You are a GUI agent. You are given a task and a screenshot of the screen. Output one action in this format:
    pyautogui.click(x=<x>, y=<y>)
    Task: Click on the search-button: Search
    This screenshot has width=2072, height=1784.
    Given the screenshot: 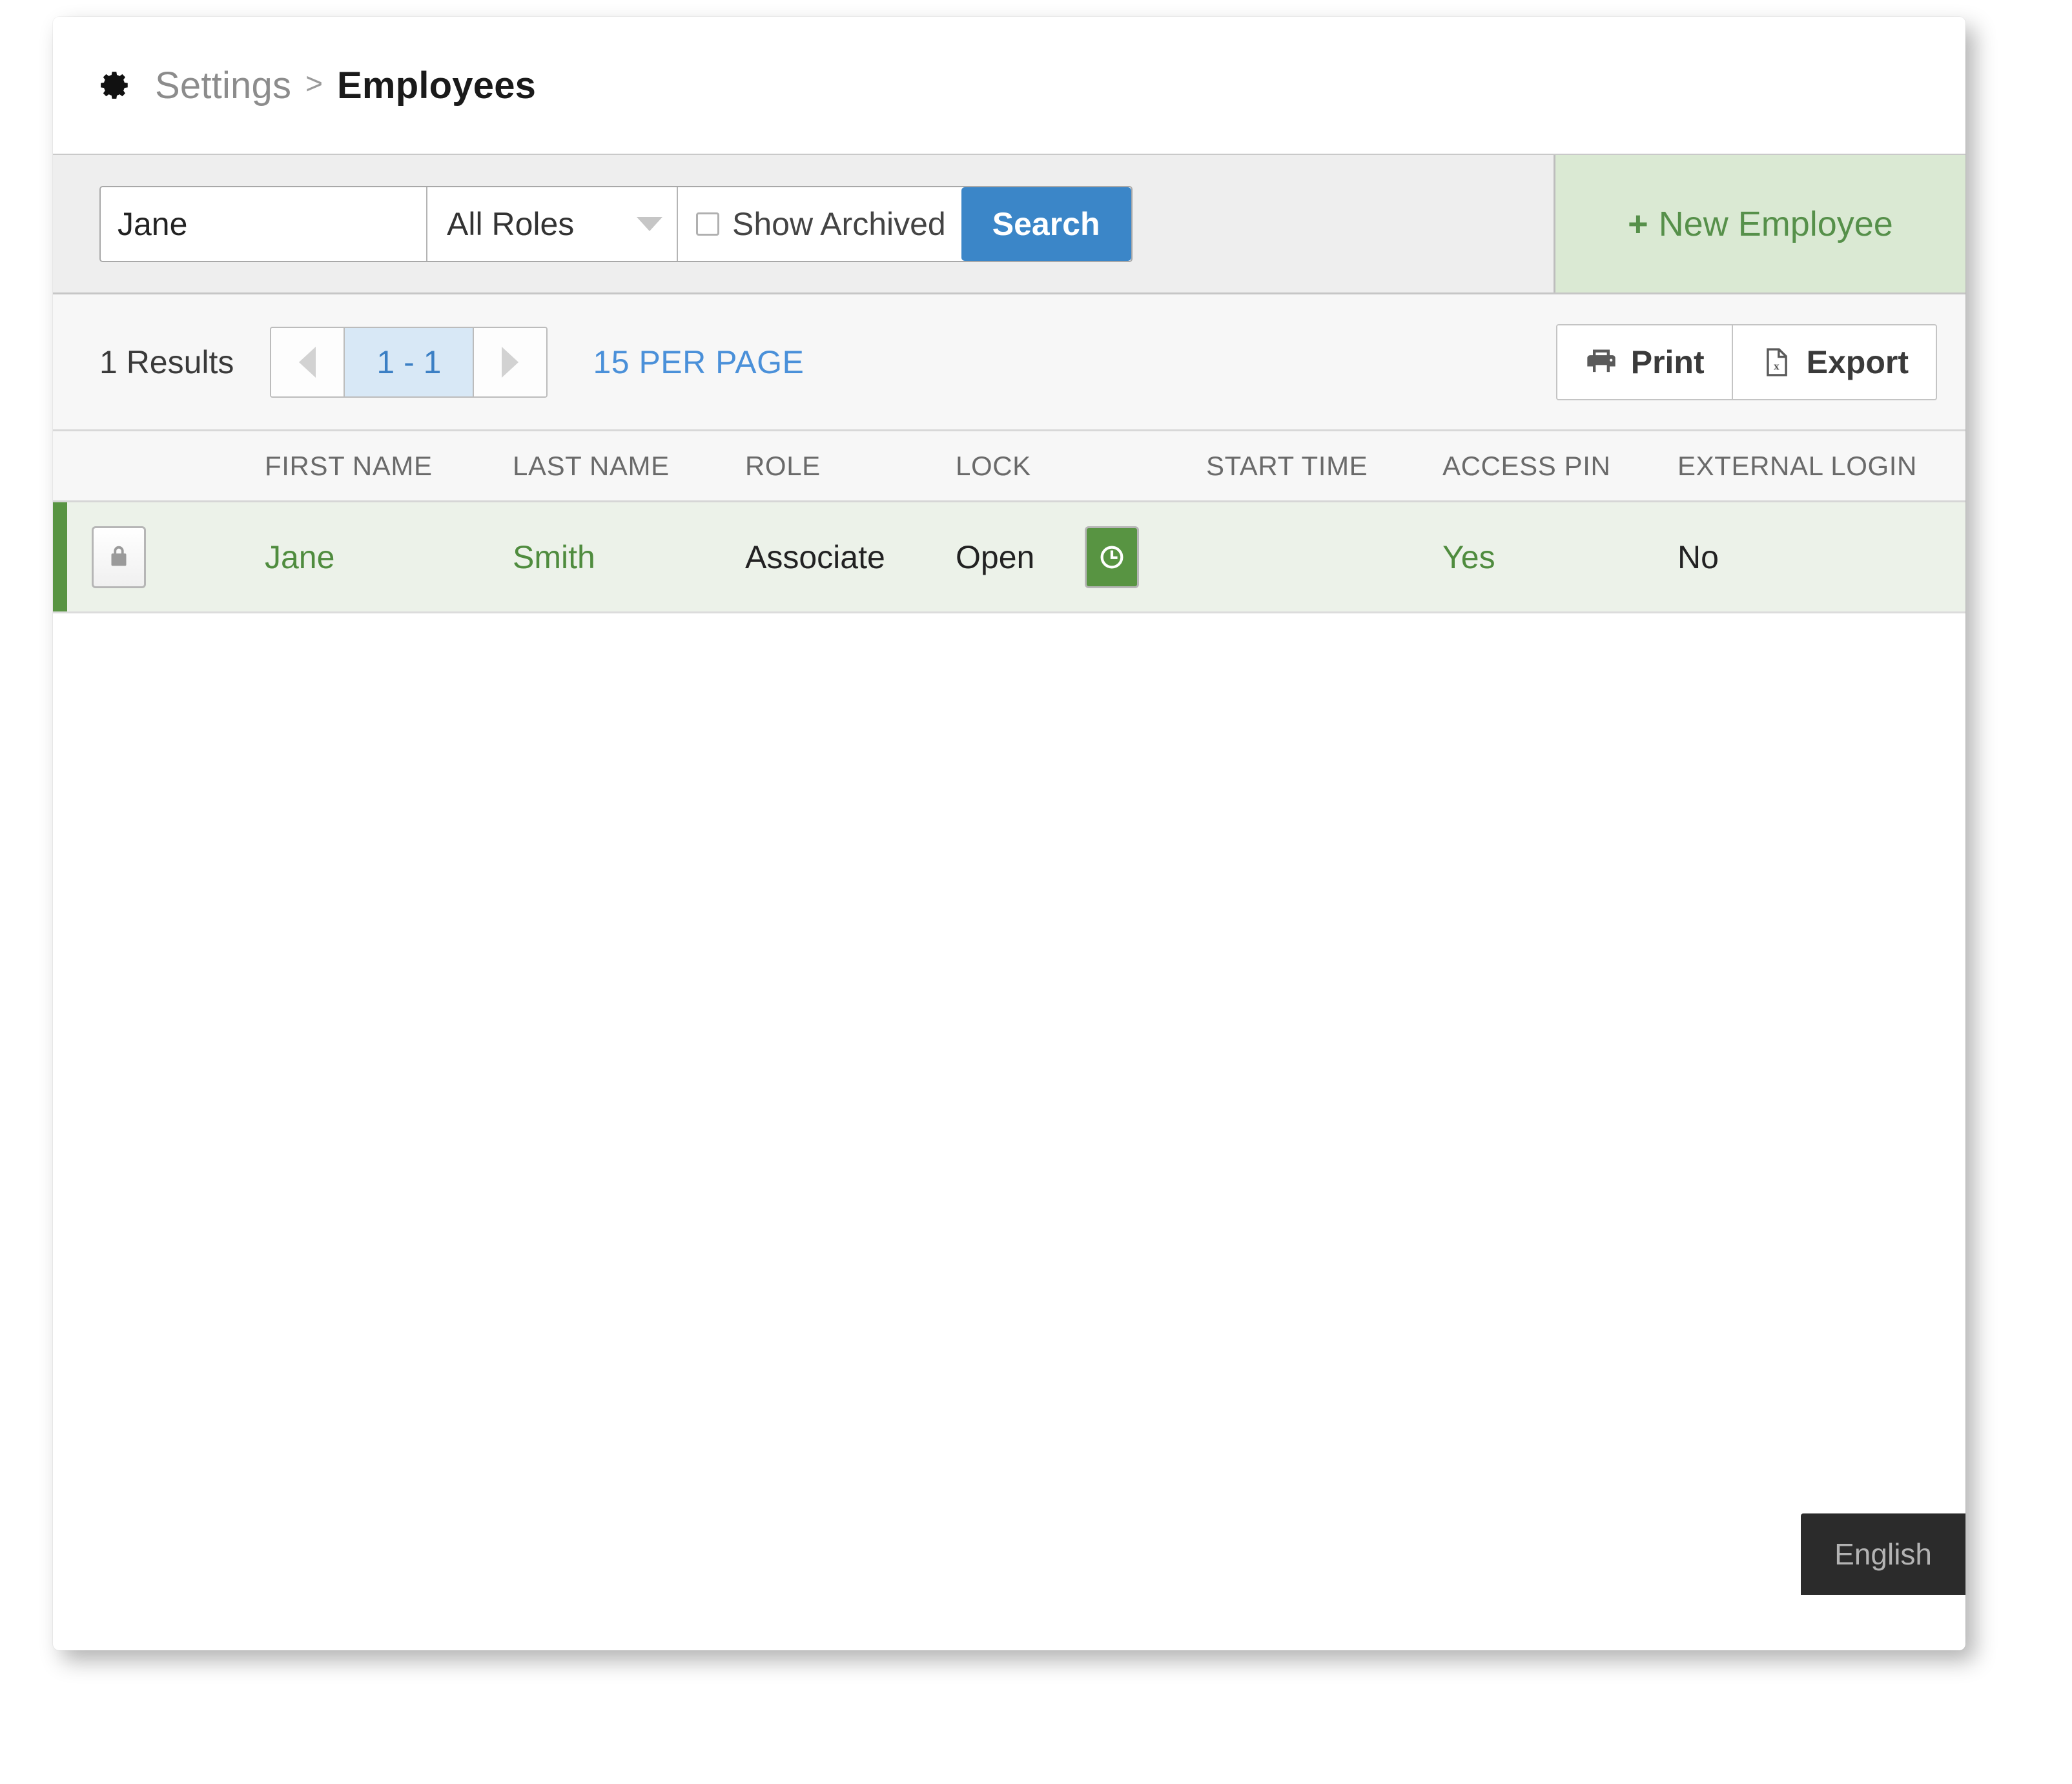 What is the action you would take?
    pyautogui.click(x=1046, y=224)
    